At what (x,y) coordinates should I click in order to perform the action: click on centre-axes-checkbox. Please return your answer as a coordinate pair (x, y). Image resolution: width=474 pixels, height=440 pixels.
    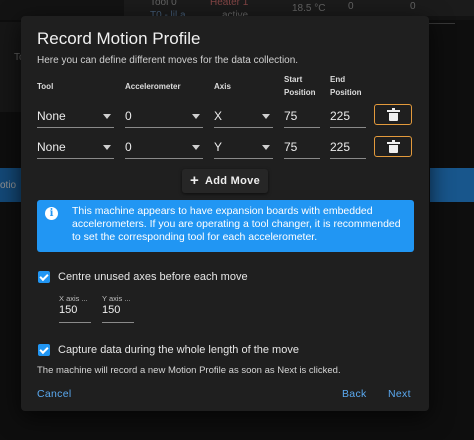
    Looking at the image, I should click on (44, 277).